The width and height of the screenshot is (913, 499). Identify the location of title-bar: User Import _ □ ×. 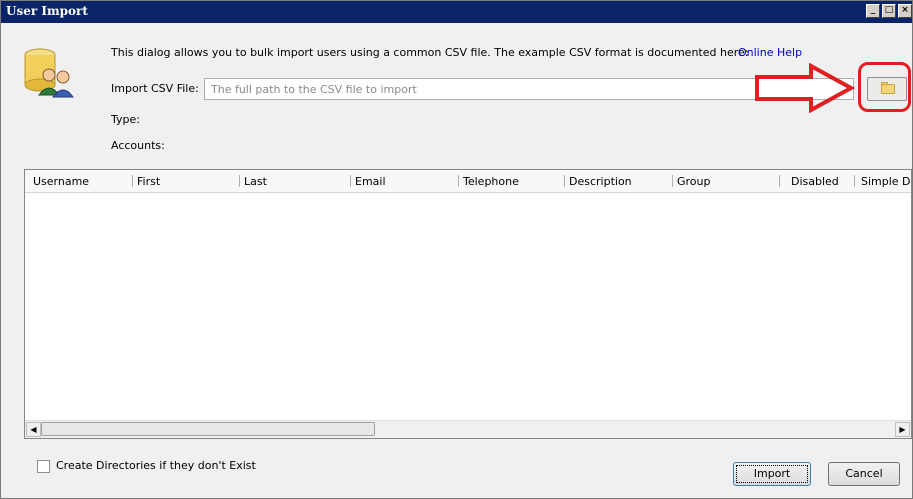
(456, 12).